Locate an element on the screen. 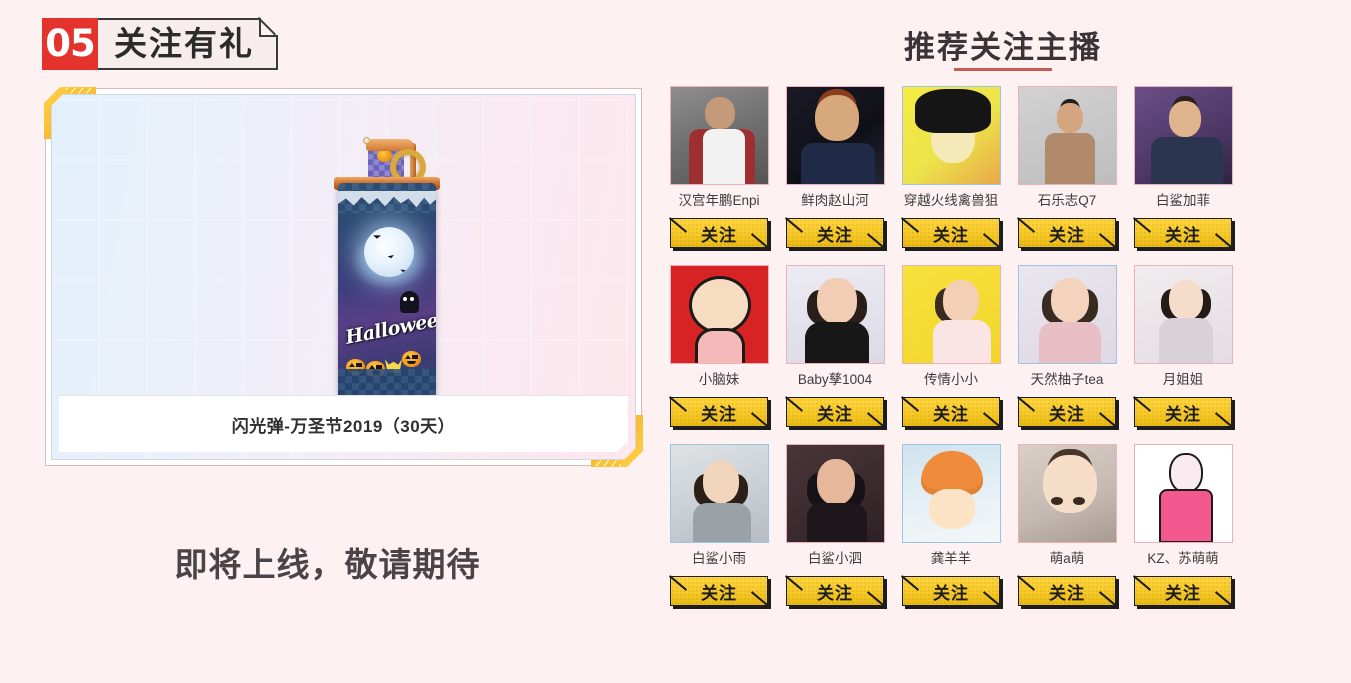 The image size is (1351, 683). recommended-streamers-title: 推荐关注主播 is located at coordinates (1003, 47).